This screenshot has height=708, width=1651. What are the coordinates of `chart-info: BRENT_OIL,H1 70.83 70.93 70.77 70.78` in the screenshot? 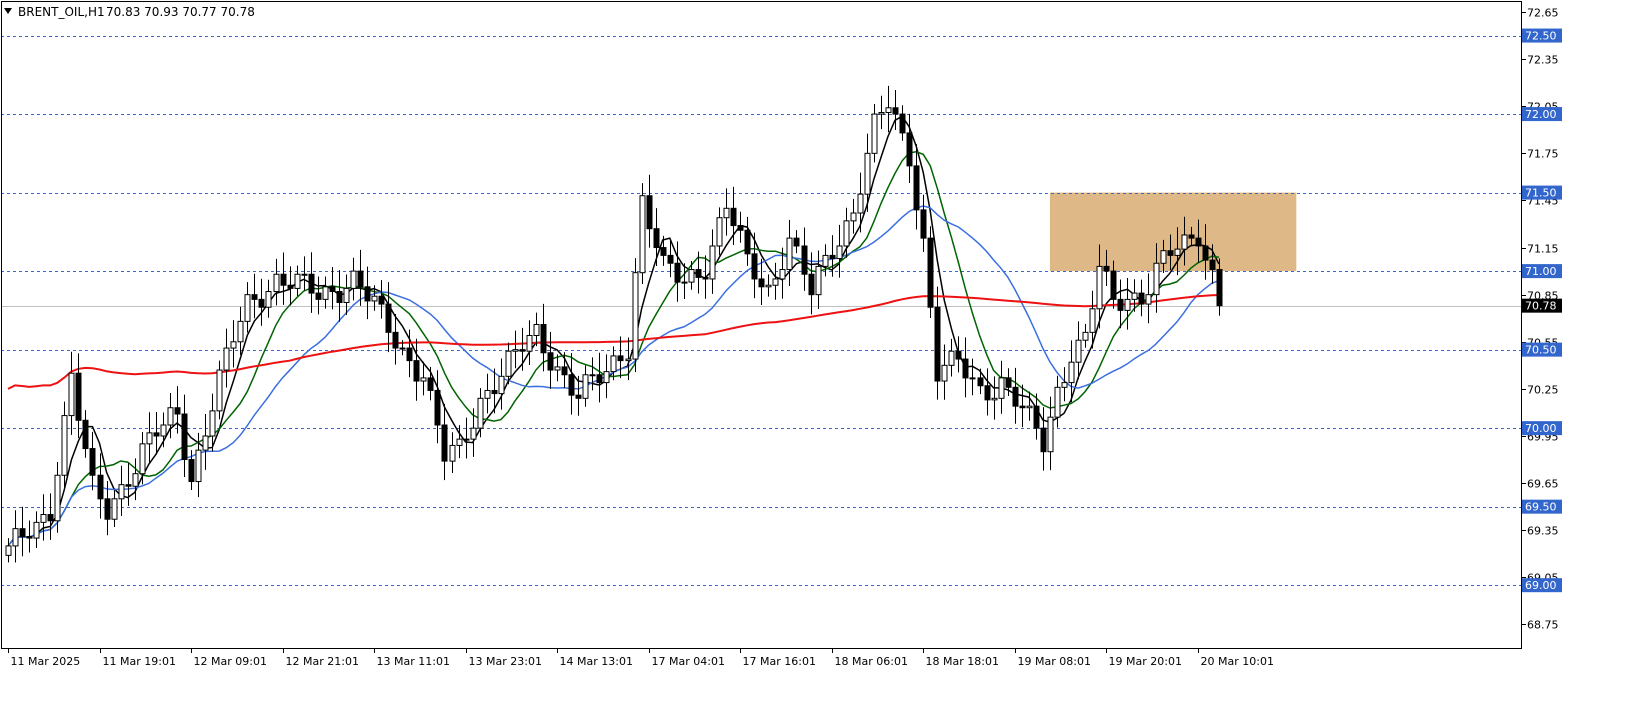 It's located at (129, 12).